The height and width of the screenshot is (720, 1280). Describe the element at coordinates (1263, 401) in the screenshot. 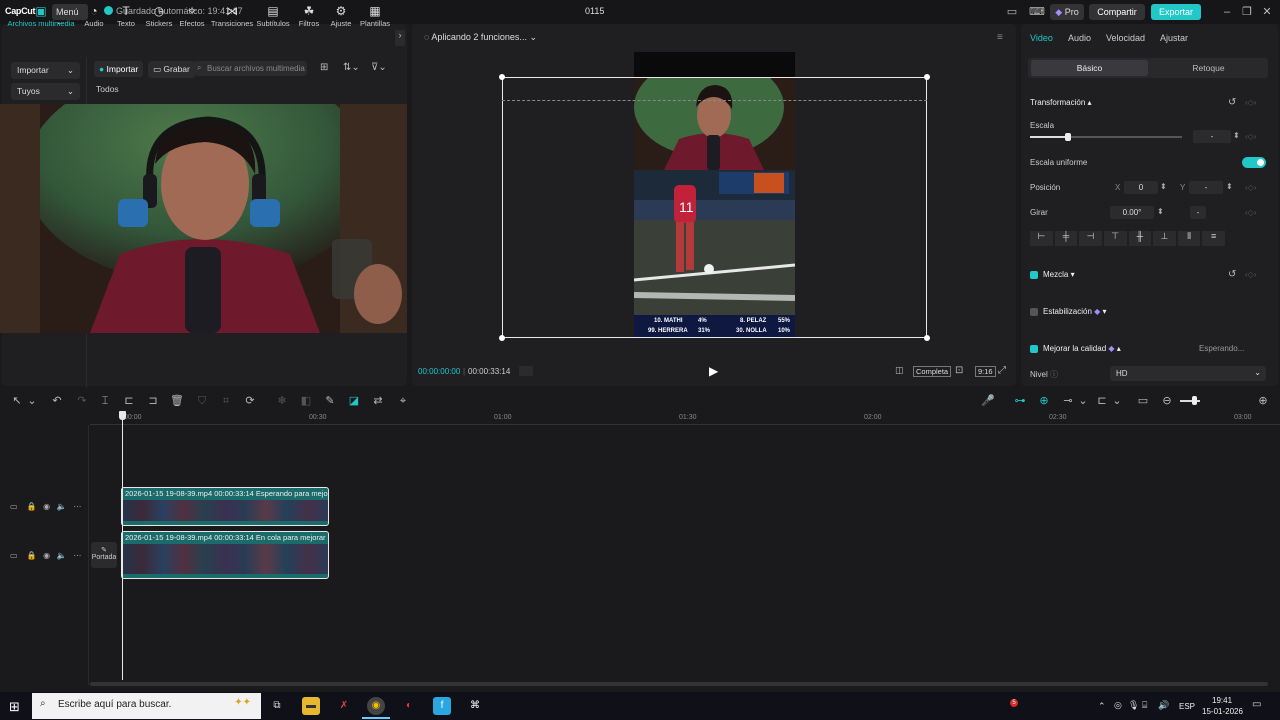

I see `zoom-in-icon: ⊕` at that location.